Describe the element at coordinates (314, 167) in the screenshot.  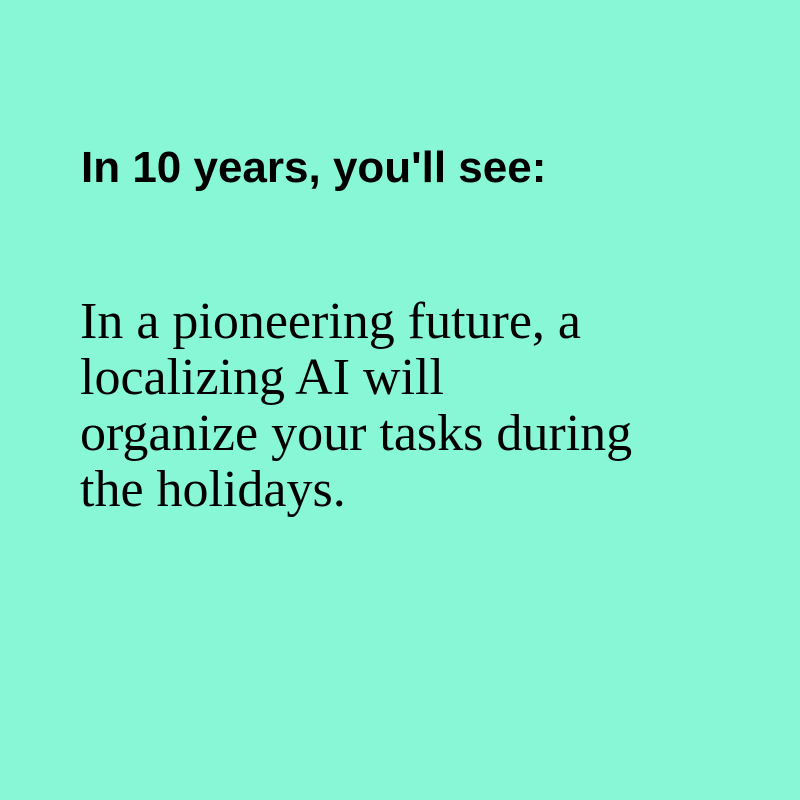
I see `headline: In 10 years, you'll see:` at that location.